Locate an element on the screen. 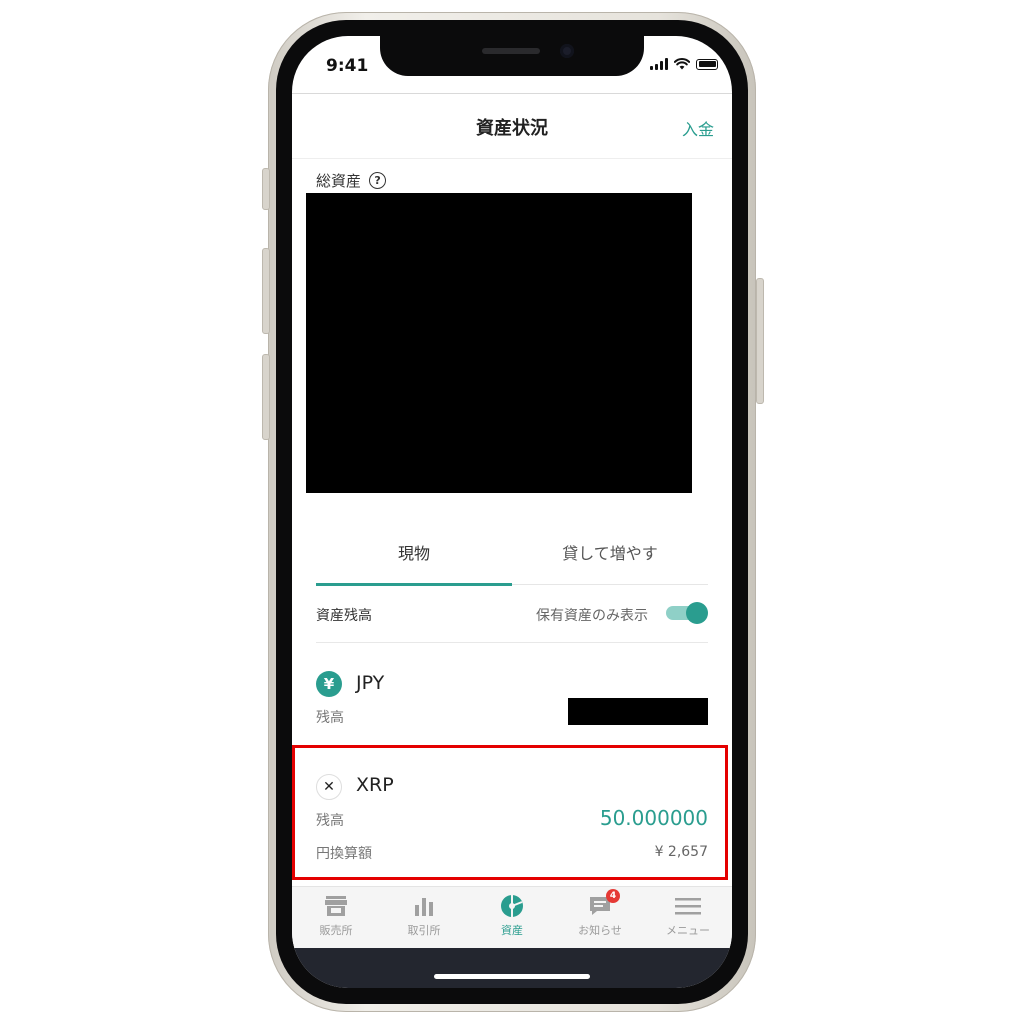 This screenshot has width=1024, height=1024. home-indicator is located at coordinates (512, 976).